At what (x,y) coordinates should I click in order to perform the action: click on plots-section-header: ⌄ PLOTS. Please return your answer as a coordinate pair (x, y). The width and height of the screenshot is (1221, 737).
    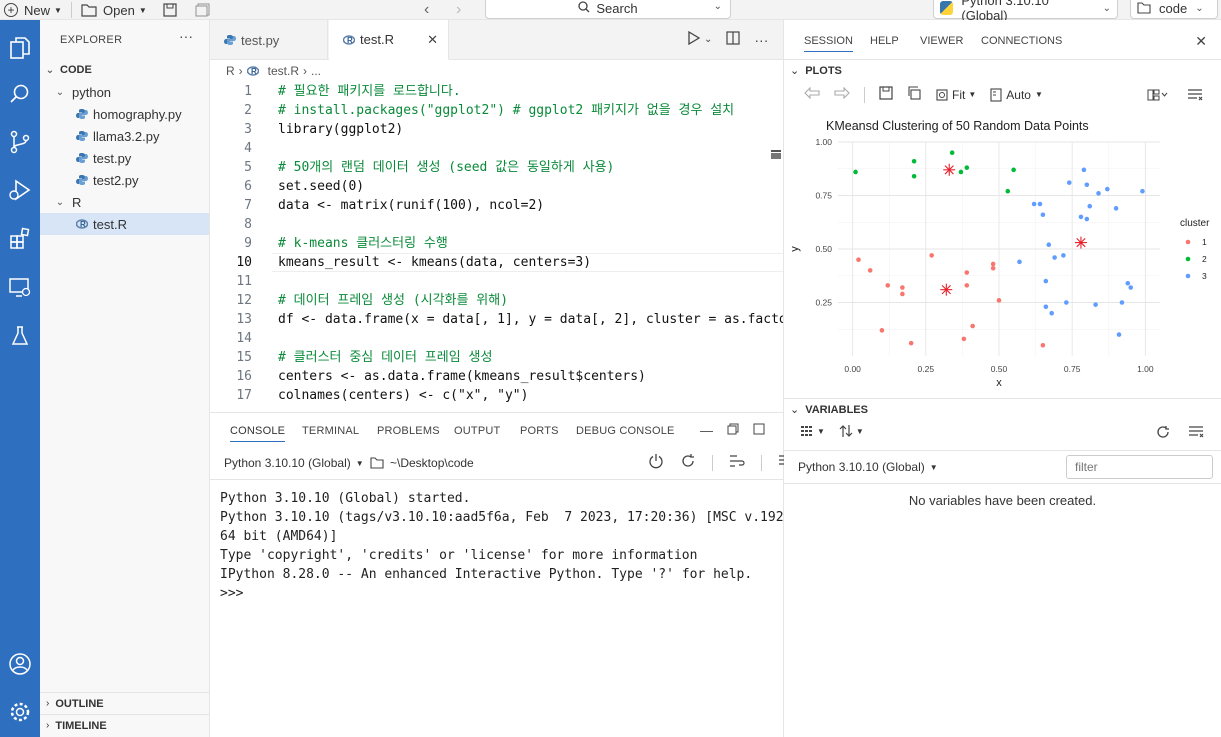
    Looking at the image, I should click on (1002, 70).